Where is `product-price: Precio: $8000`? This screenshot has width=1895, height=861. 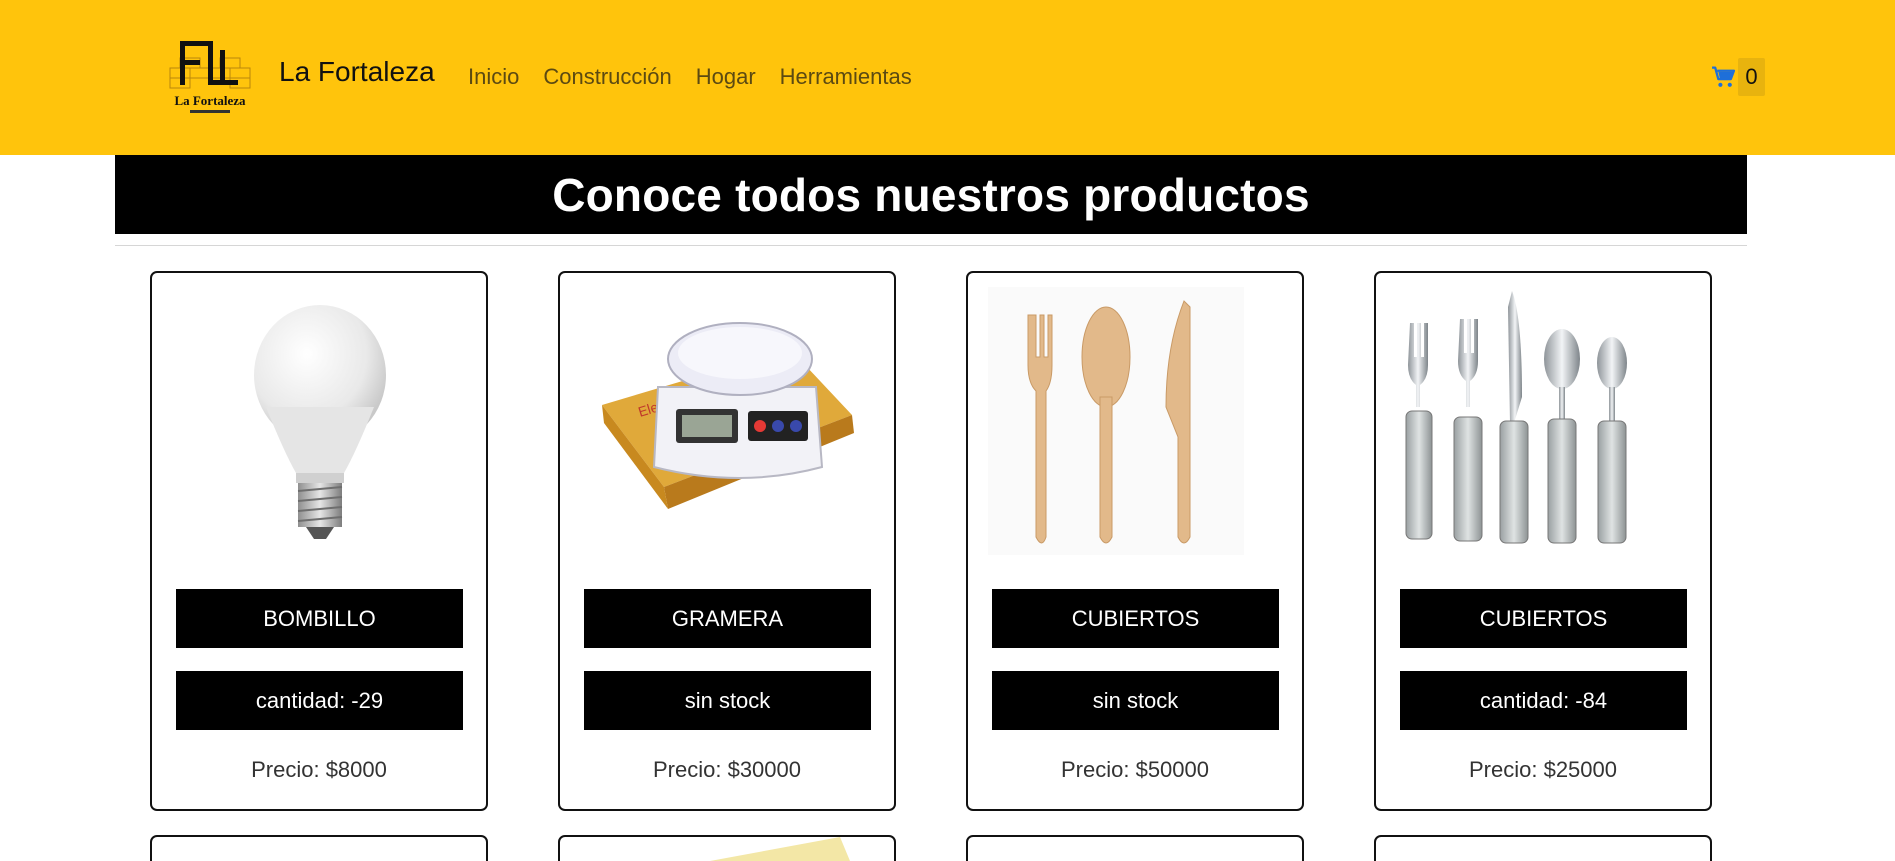
product-price: Precio: $8000 is located at coordinates (319, 769).